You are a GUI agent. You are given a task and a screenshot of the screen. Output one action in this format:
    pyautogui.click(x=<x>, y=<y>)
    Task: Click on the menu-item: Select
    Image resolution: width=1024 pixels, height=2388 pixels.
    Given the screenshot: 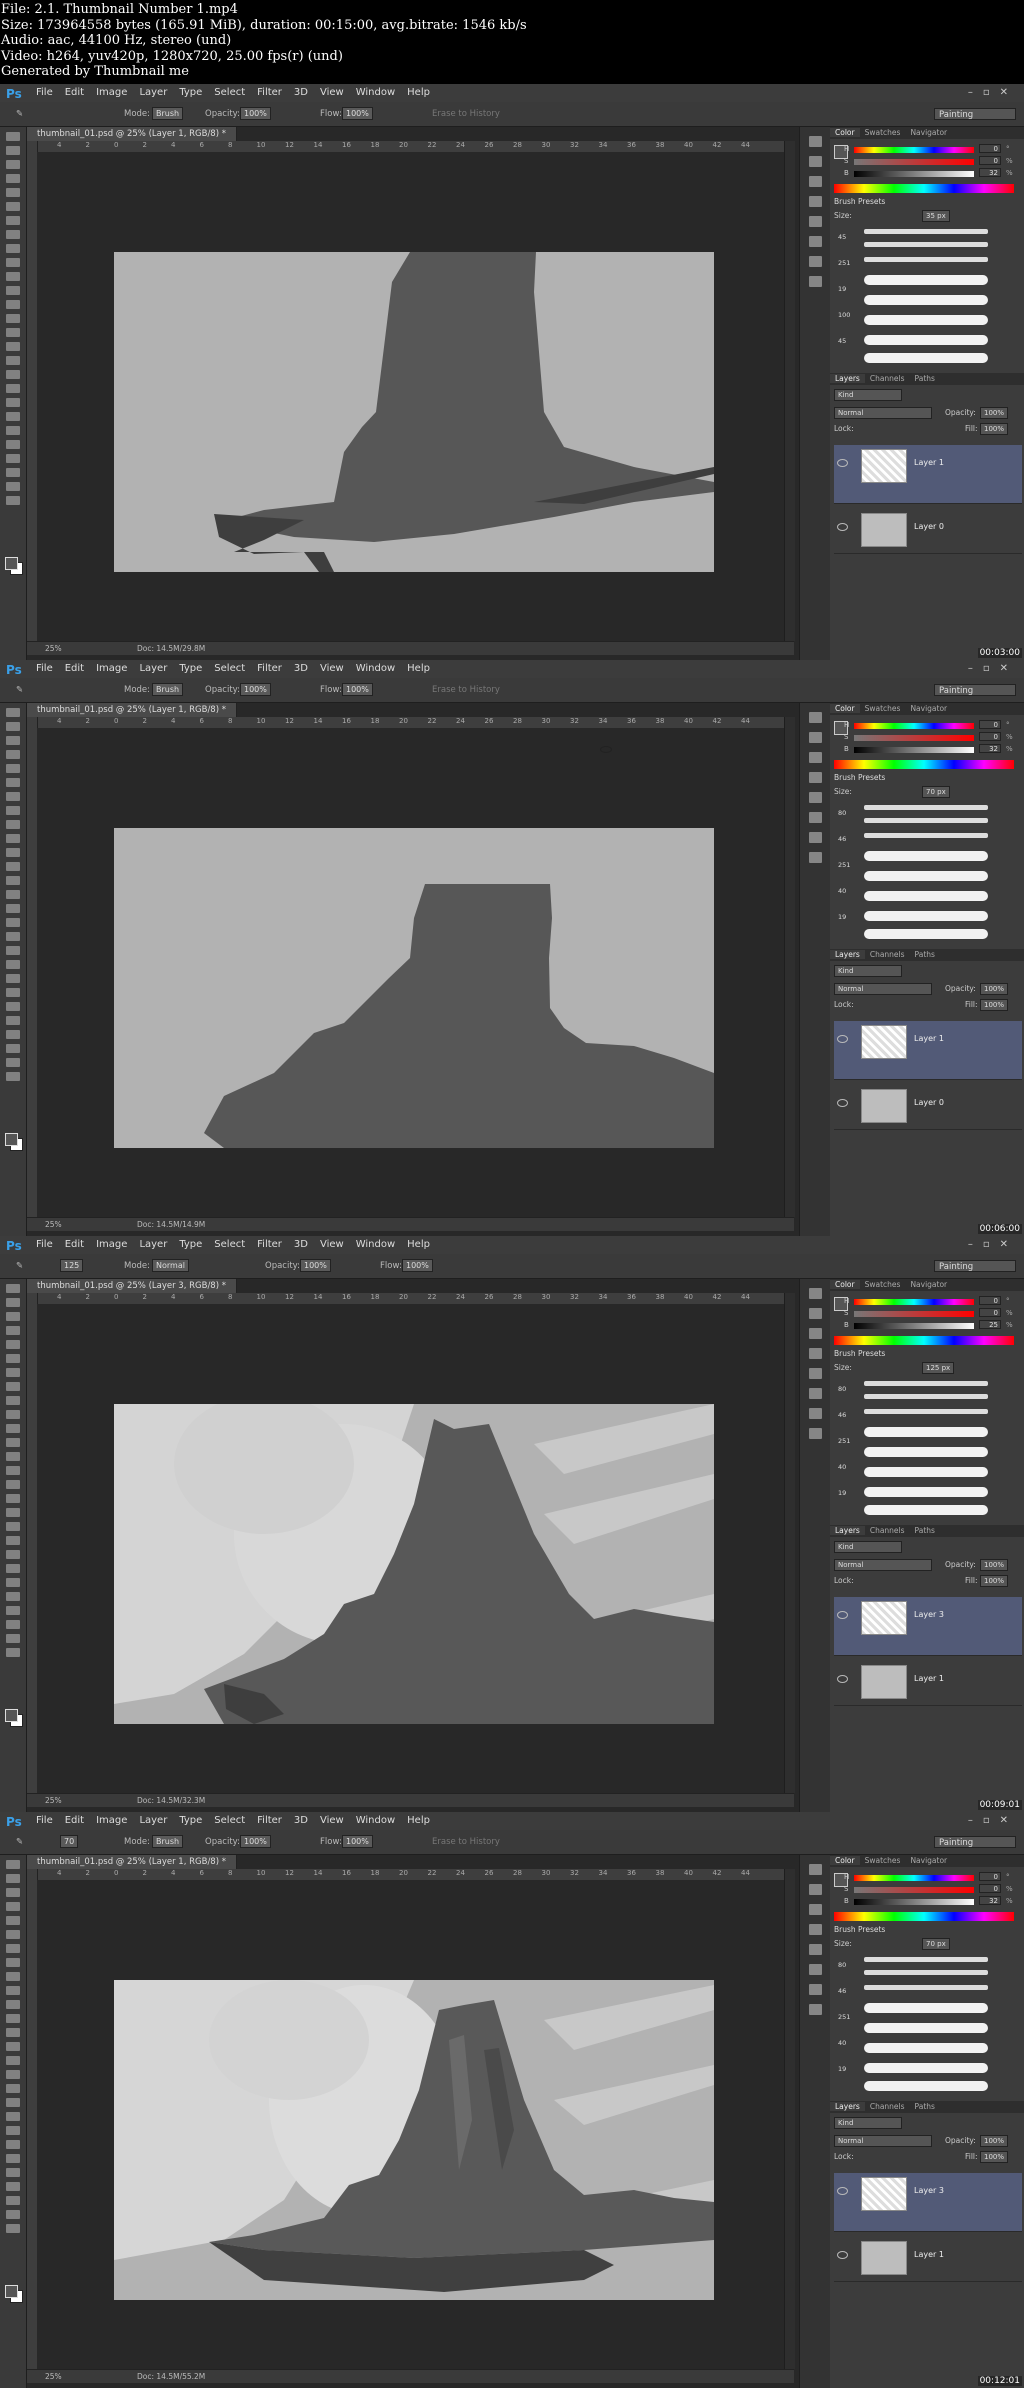 What is the action you would take?
    pyautogui.click(x=229, y=92)
    